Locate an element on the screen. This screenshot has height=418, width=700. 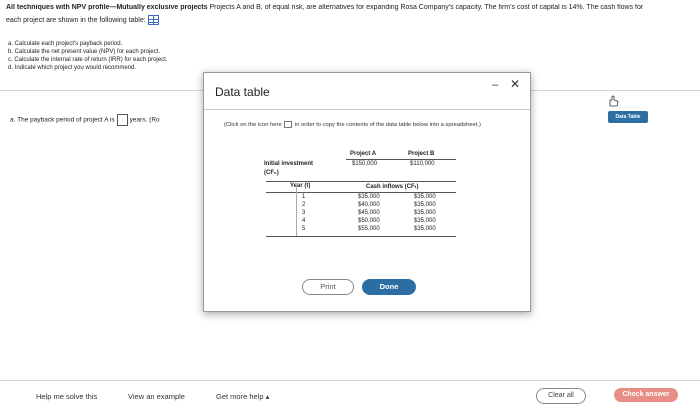
year-column-rule is located at coordinates (296, 209).